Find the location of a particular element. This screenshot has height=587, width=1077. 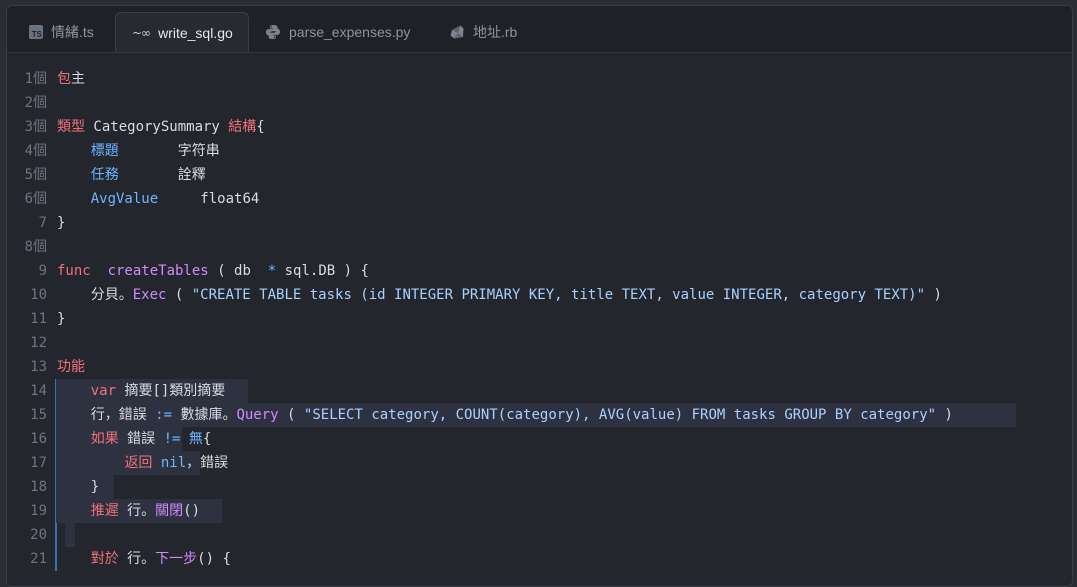

line-number: 18 is located at coordinates (38, 487).